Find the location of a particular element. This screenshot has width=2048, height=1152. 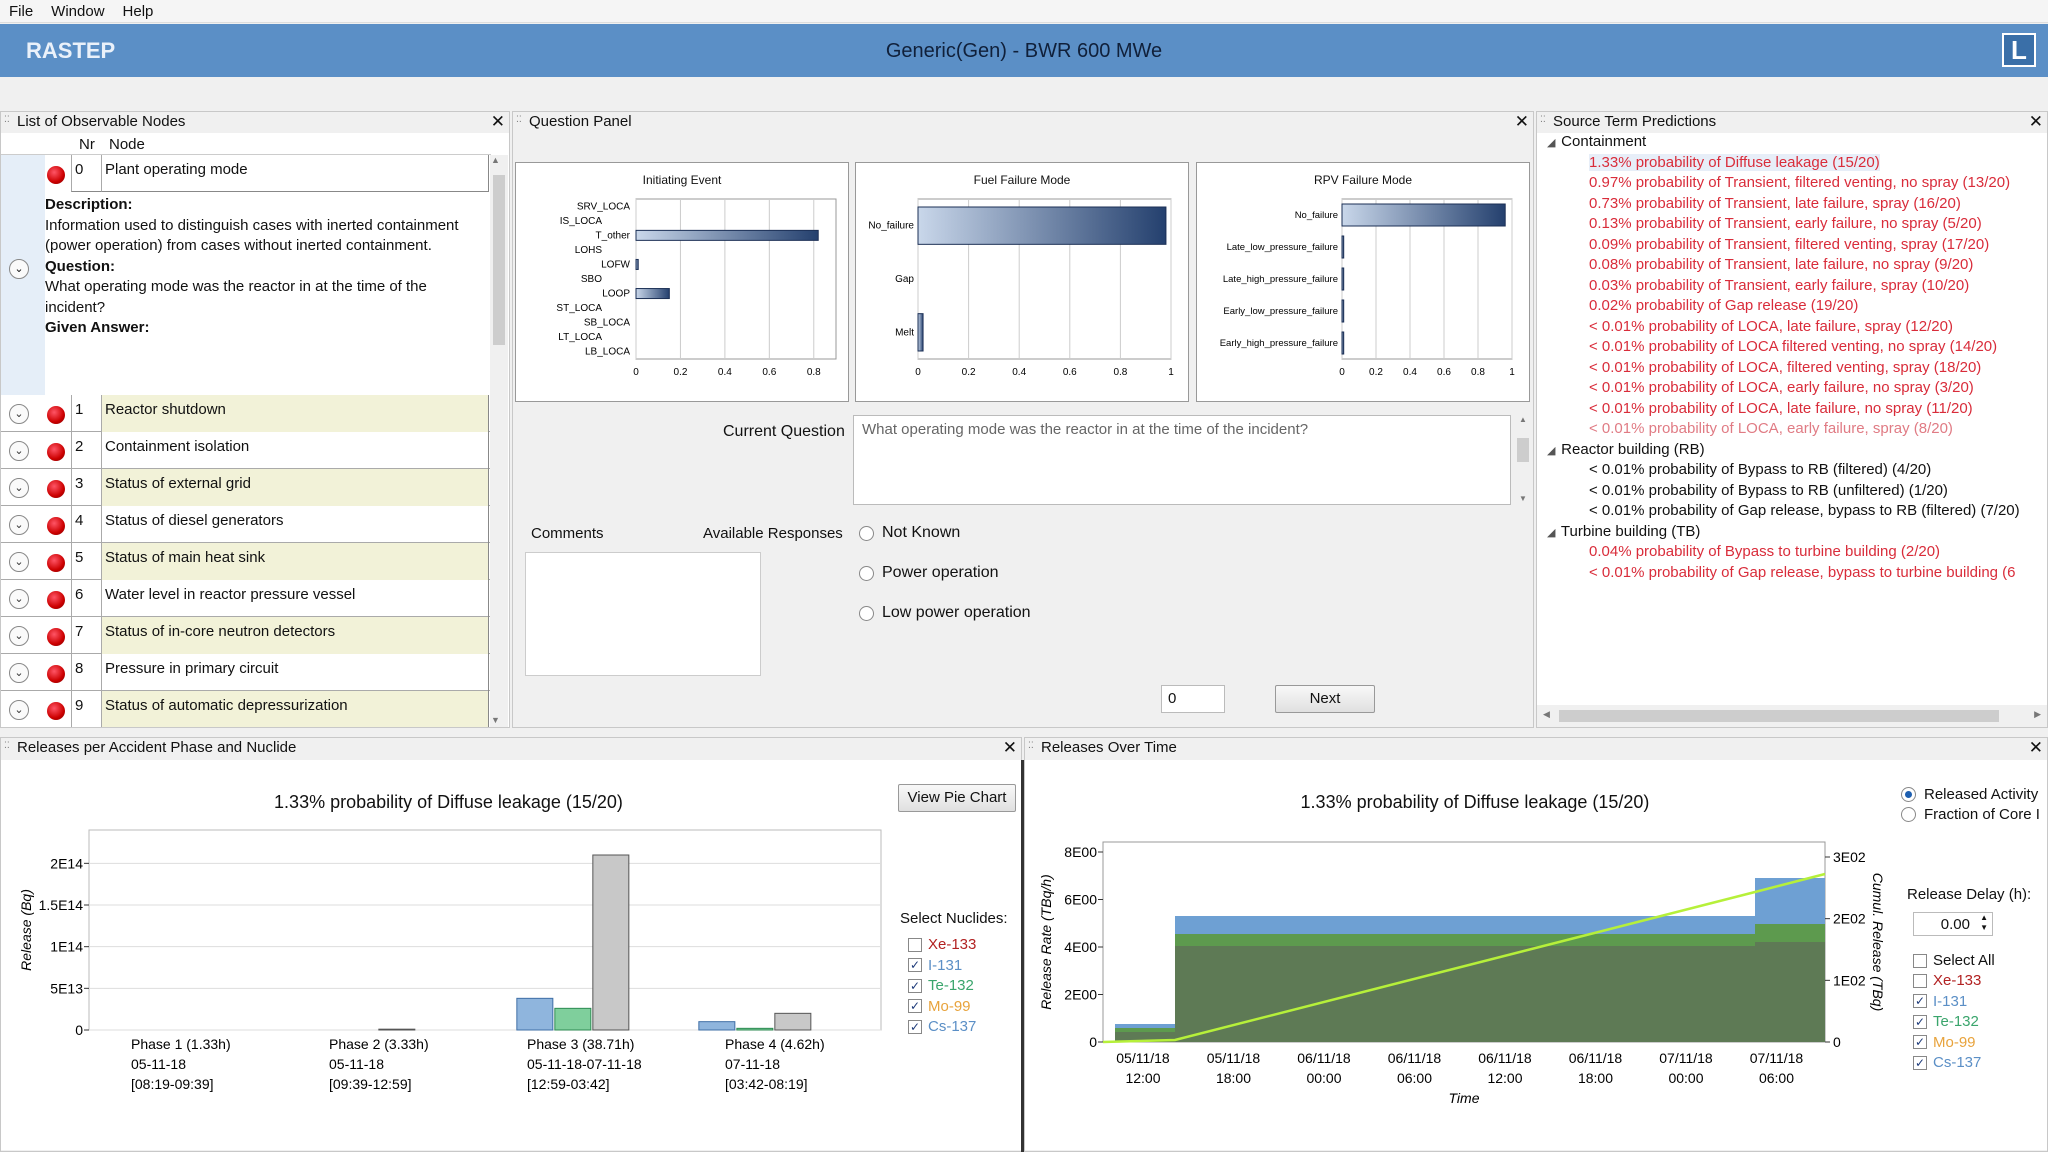

node-row-1: ⌄ 1 Reactor shutdown is located at coordinates (246, 413).